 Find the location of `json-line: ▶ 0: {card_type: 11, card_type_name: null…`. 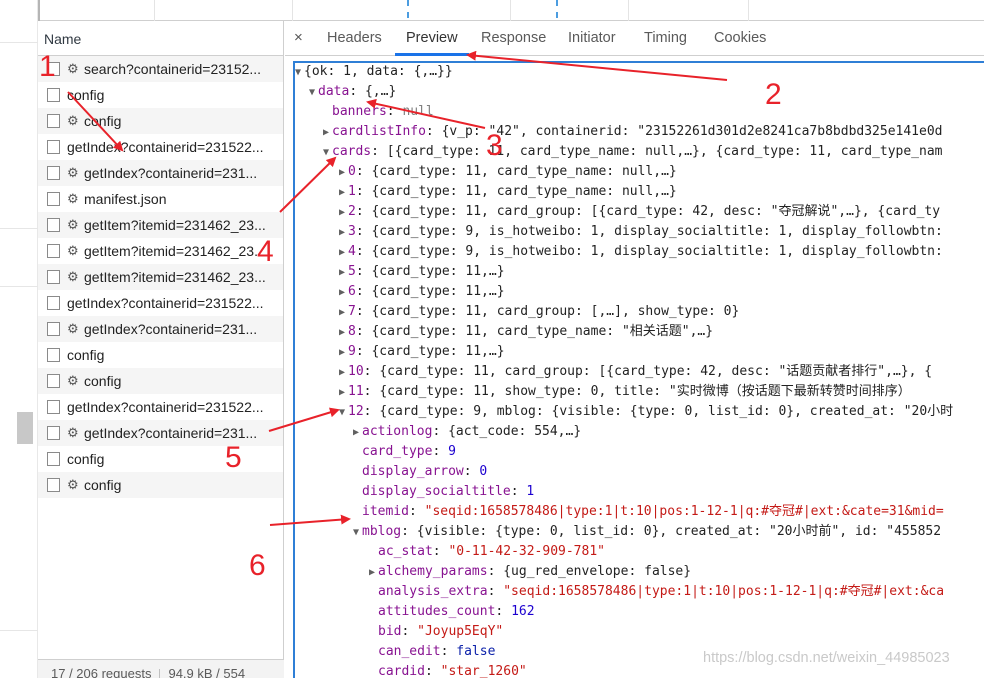

json-line: ▶ 0: {card_type: 11, card_type_name: null… is located at coordinates (508, 172).